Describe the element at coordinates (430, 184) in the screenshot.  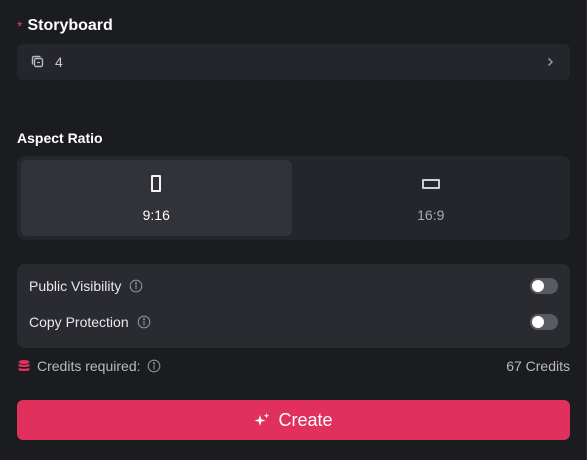
I see `landscape-icon` at that location.